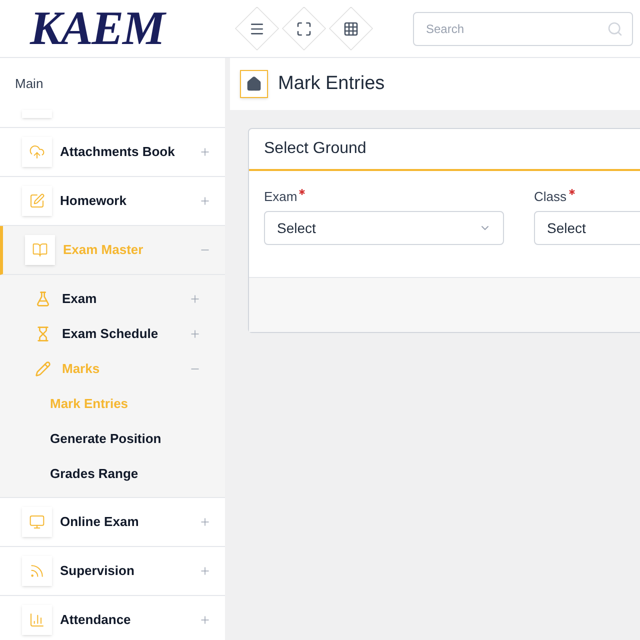 Image resolution: width=640 pixels, height=640 pixels. Describe the element at coordinates (94, 201) in the screenshot. I see `menu-label: Homework` at that location.